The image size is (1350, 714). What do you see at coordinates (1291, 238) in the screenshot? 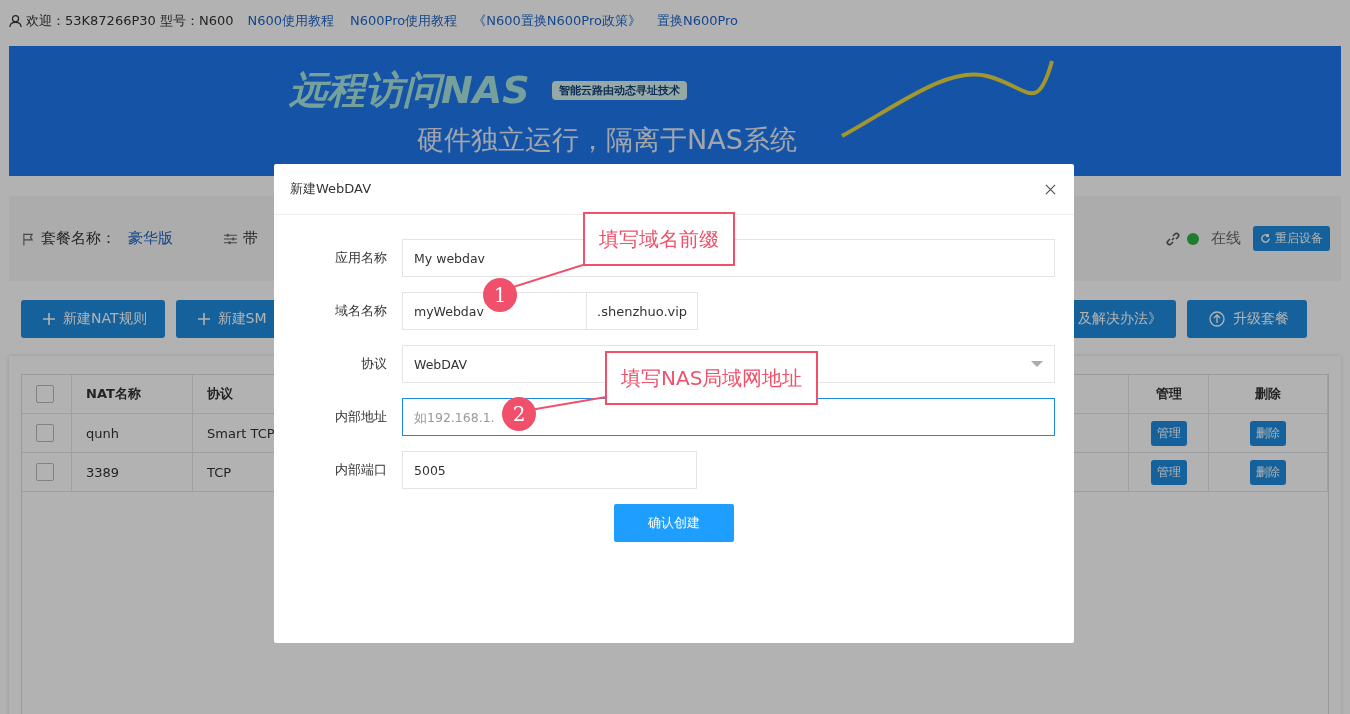
I see `restart-button: 重启设备` at bounding box center [1291, 238].